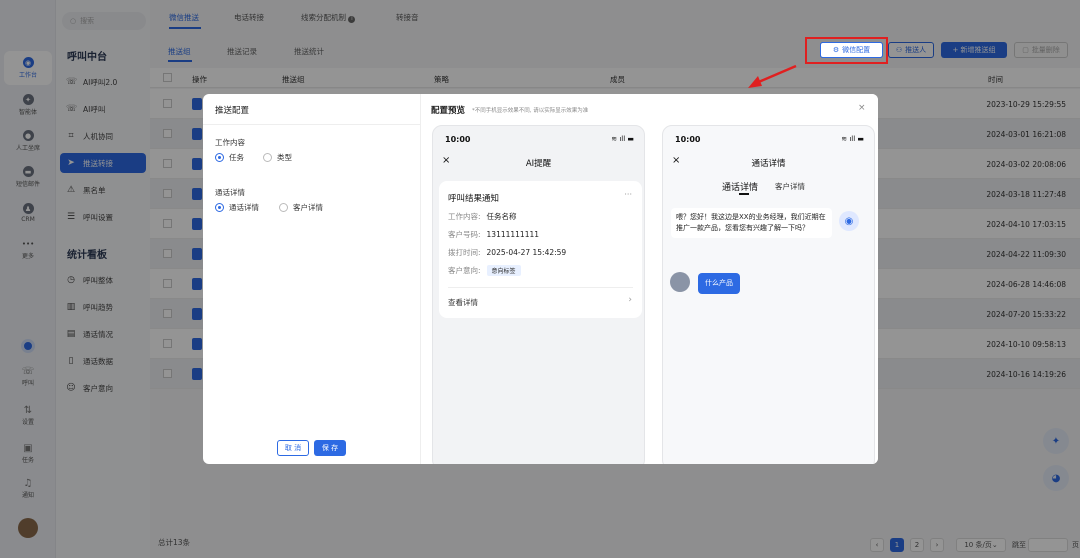 This screenshot has width=1080, height=558. What do you see at coordinates (790, 186) in the screenshot?
I see `tab-customer-detail: 客户详情` at bounding box center [790, 186].